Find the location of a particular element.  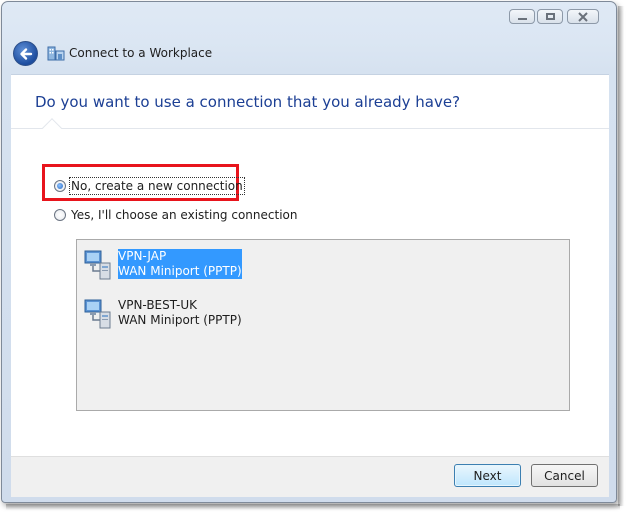

option-existing-connection-label: Yes, I'll choose an existing connection is located at coordinates (184, 215).